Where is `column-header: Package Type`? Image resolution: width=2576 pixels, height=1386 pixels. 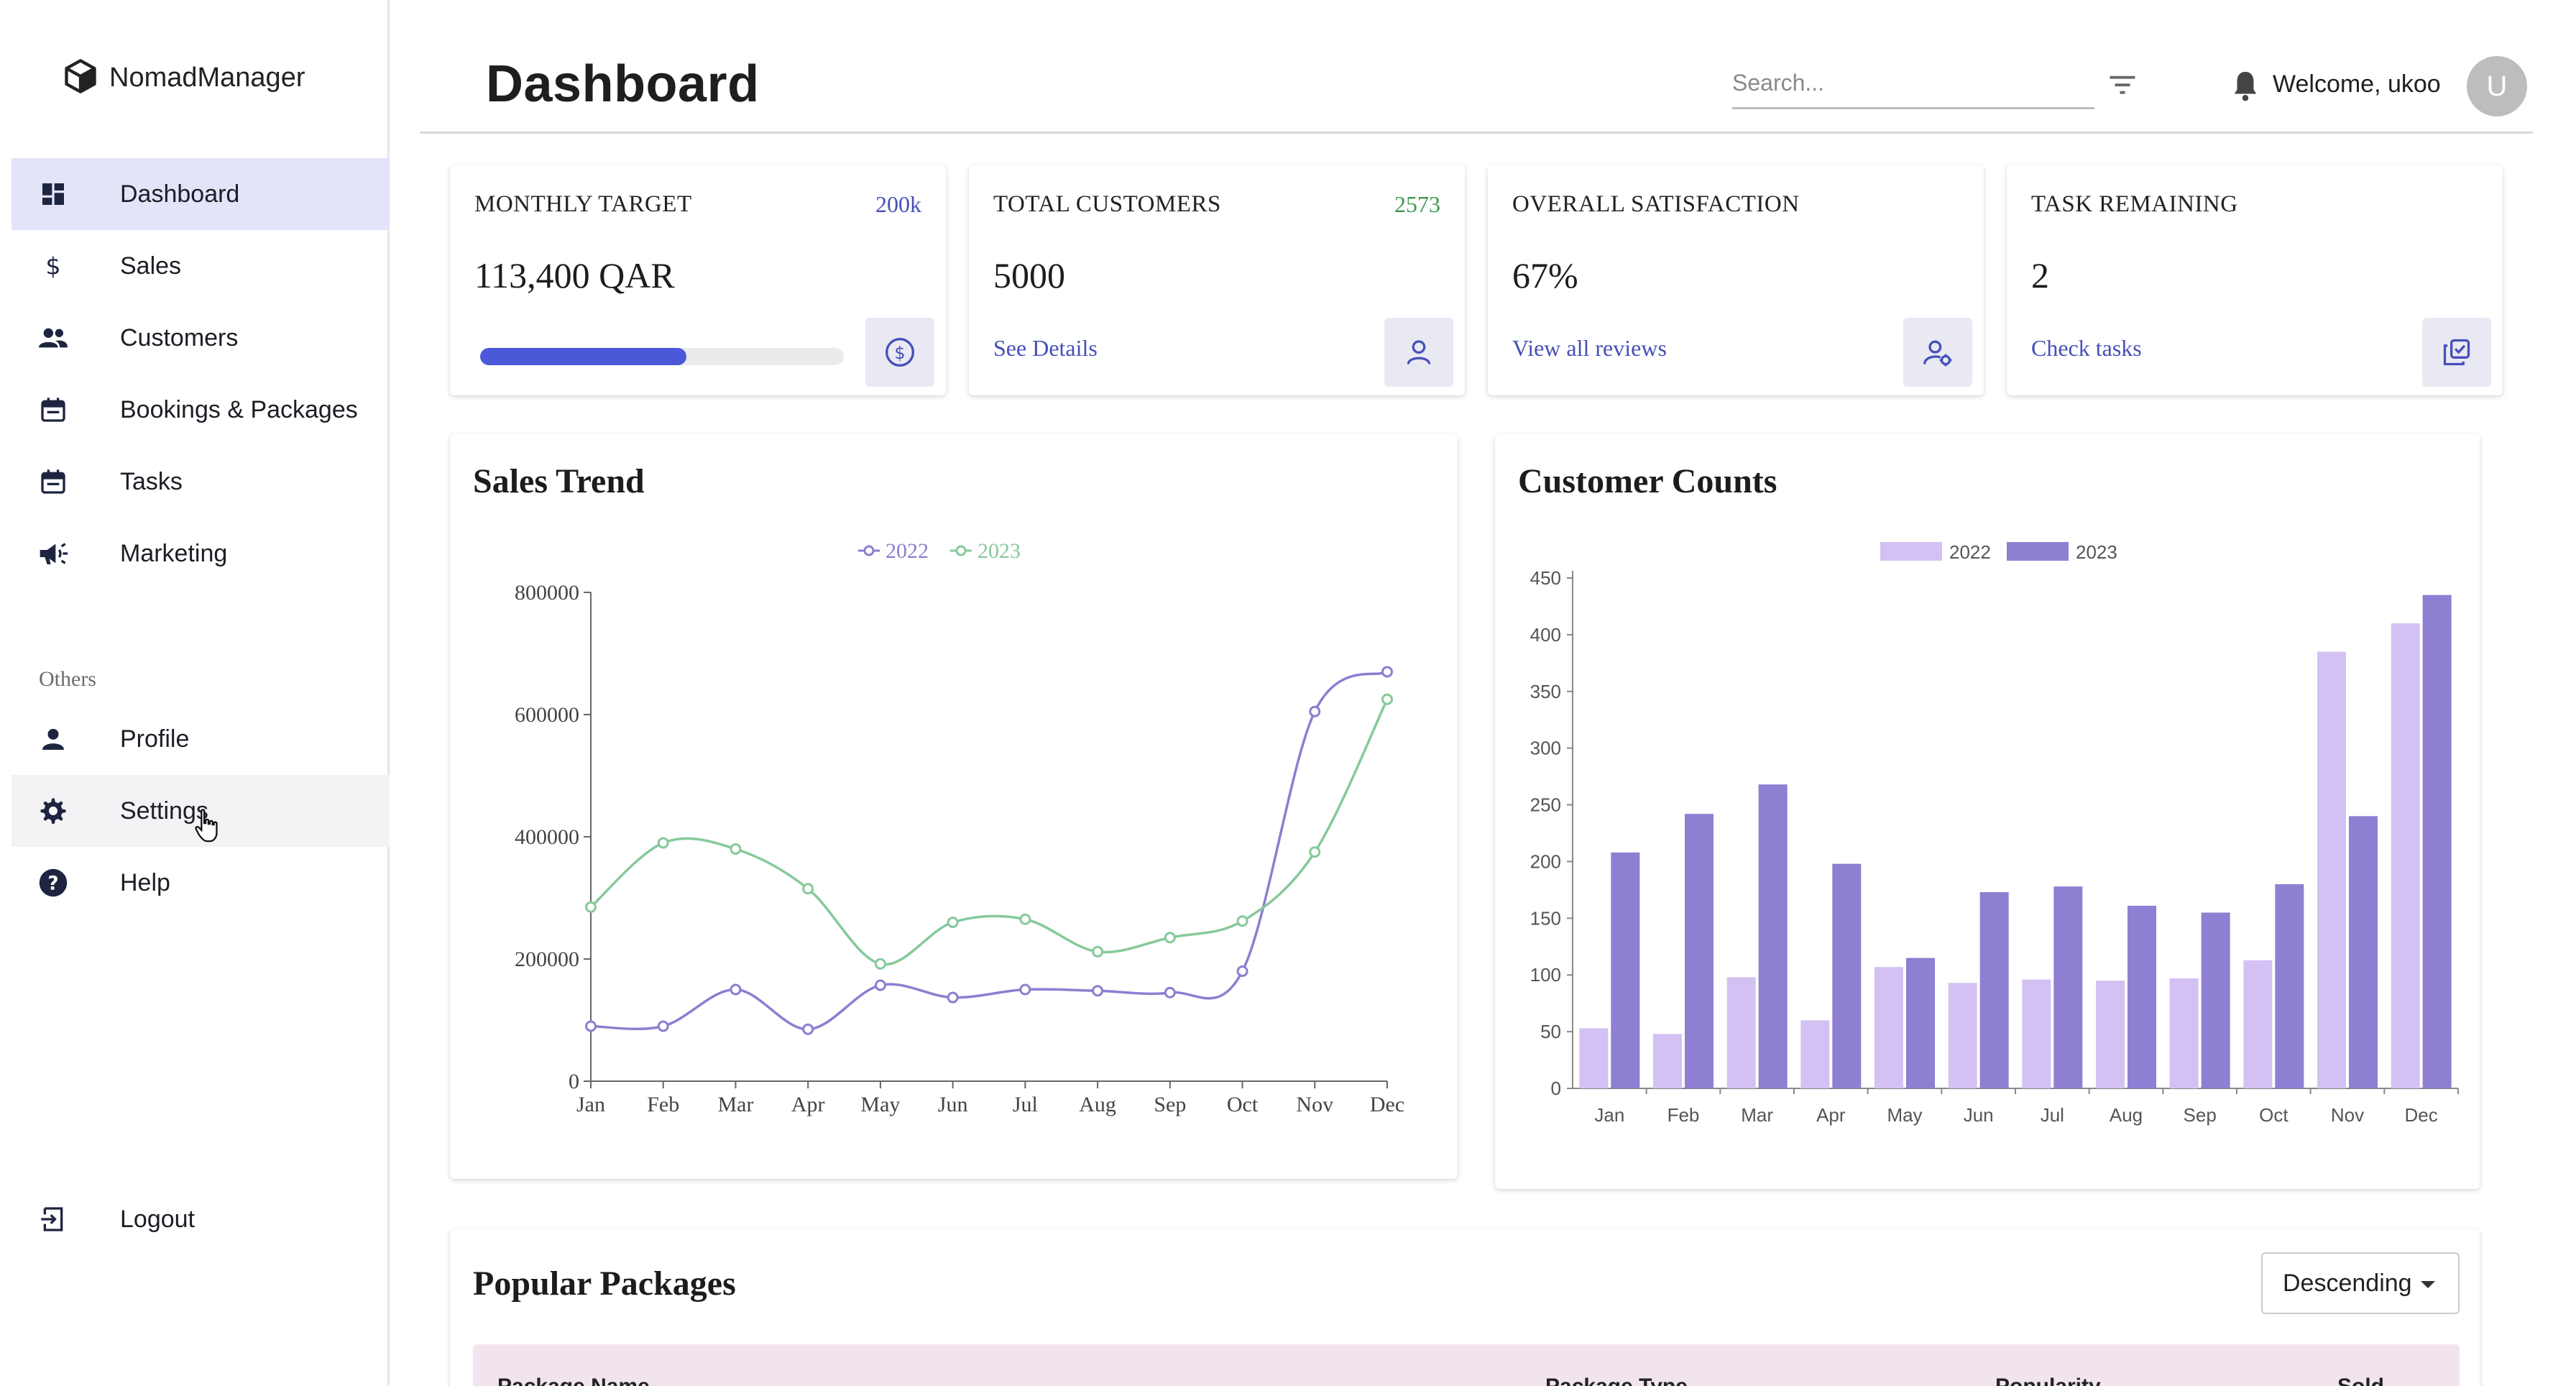
column-header: Package Type is located at coordinates (1616, 1380).